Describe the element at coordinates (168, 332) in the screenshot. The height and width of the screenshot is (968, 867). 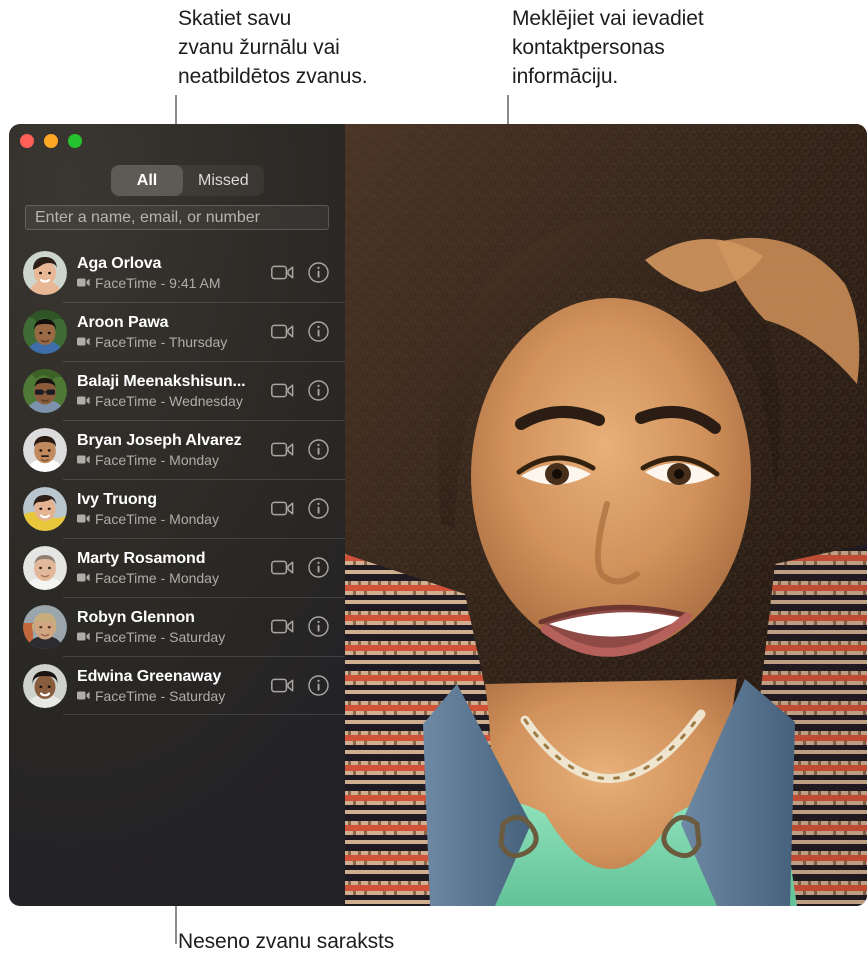
I see `row-text: Aroon Pawa FaceTime - Thursday` at that location.